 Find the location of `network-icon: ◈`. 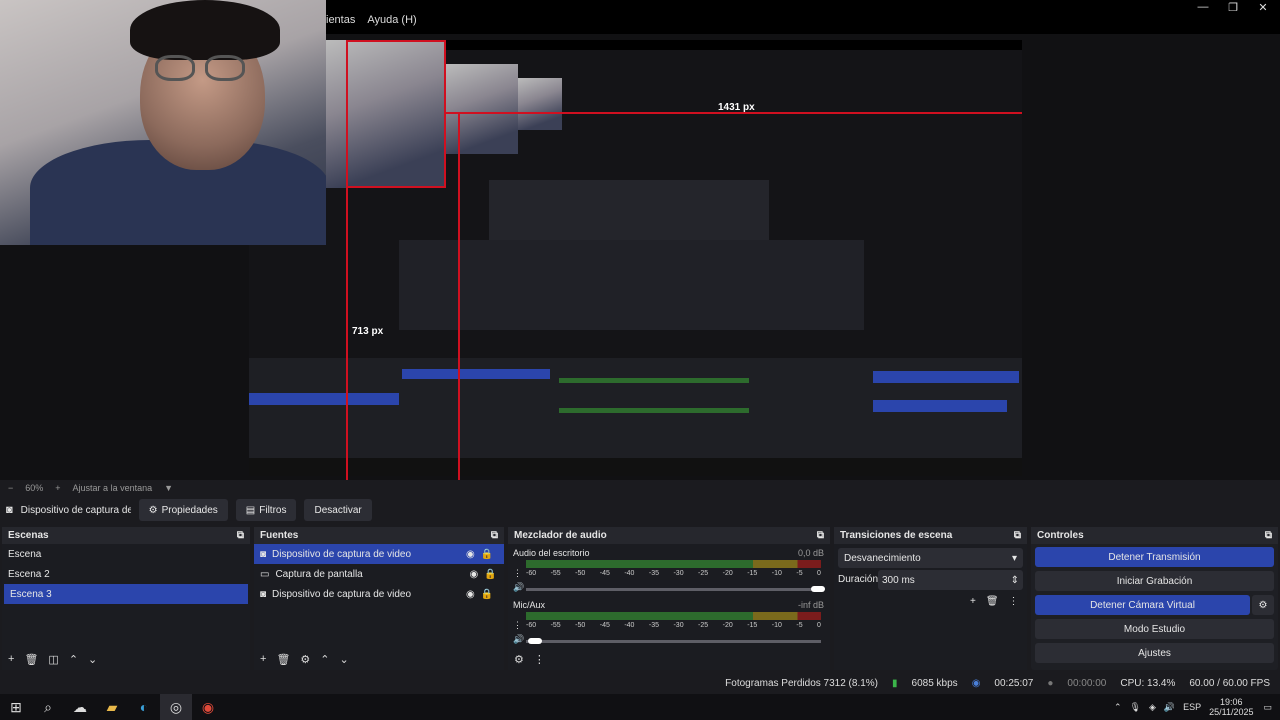

network-icon: ◈ is located at coordinates (1152, 707).